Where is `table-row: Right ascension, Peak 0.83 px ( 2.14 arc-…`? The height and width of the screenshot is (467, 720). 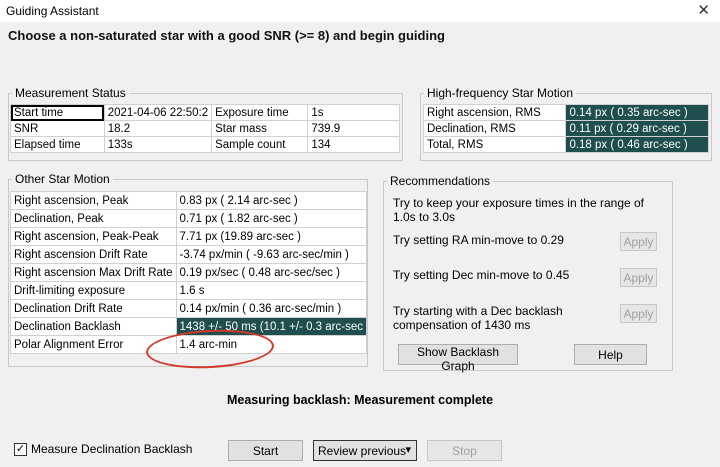 table-row: Right ascension, Peak 0.83 px ( 2.14 arc-… is located at coordinates (188, 200).